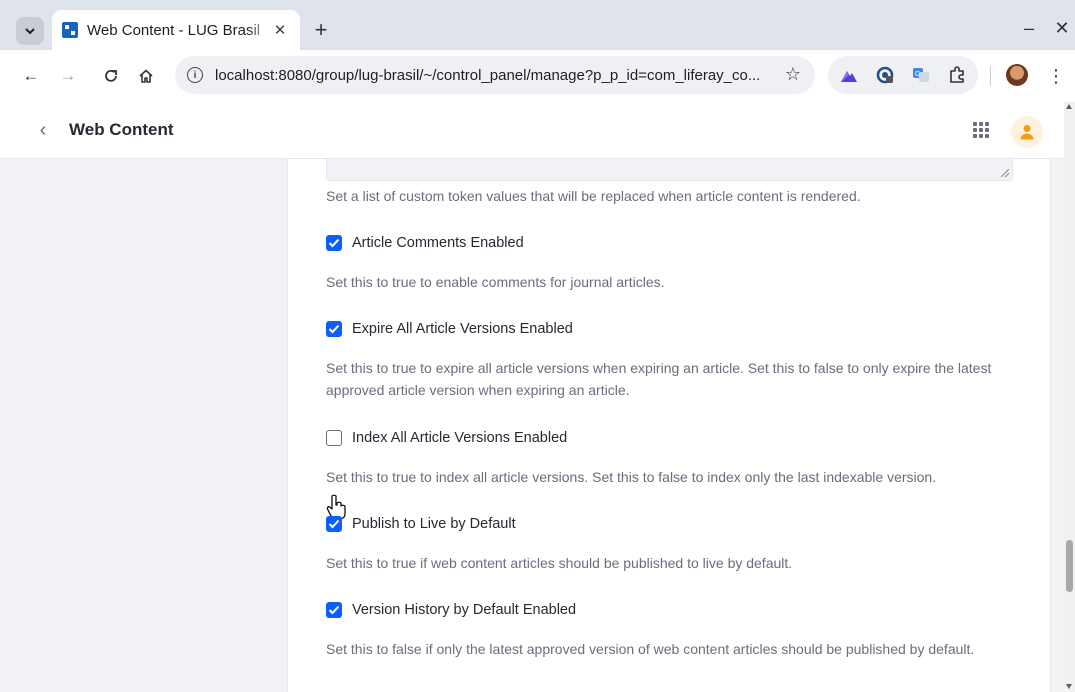 This screenshot has width=1075, height=692. Describe the element at coordinates (1029, 28) in the screenshot. I see `minimize-window-button: –` at that location.